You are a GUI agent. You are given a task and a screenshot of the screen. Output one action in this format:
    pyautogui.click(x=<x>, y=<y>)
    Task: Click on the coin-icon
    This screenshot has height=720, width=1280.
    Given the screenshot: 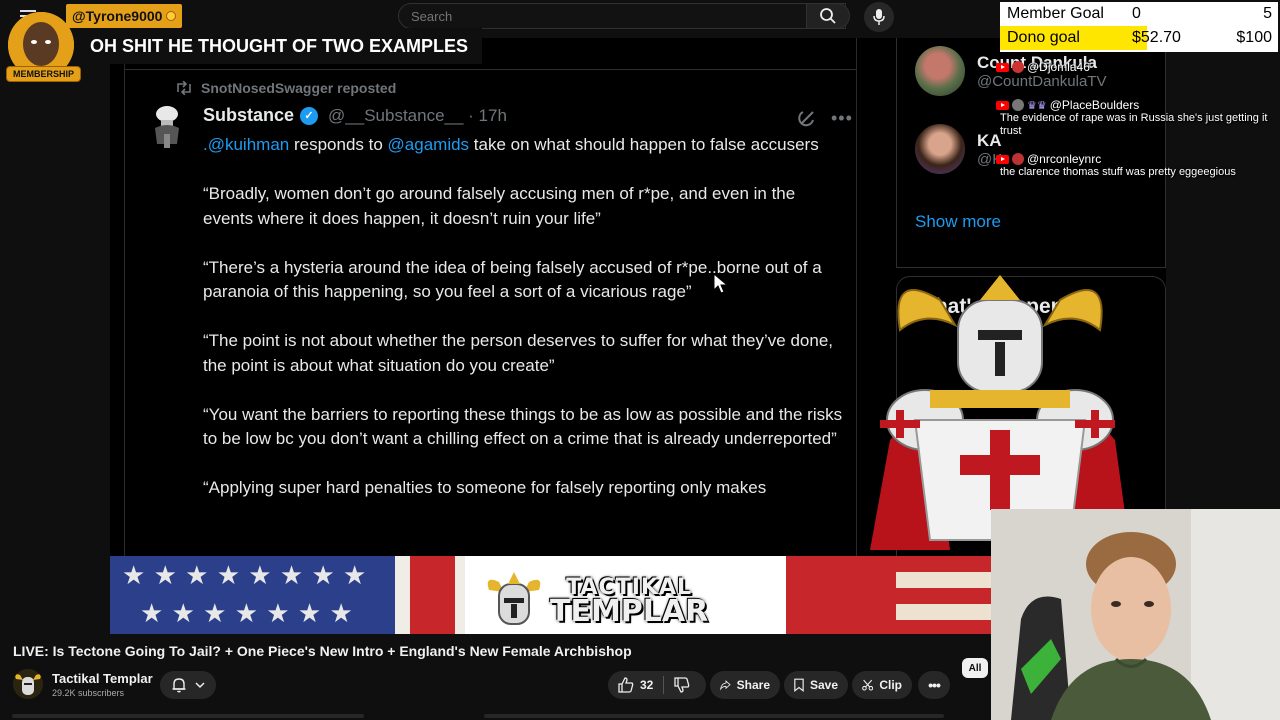 What is the action you would take?
    pyautogui.click(x=171, y=16)
    